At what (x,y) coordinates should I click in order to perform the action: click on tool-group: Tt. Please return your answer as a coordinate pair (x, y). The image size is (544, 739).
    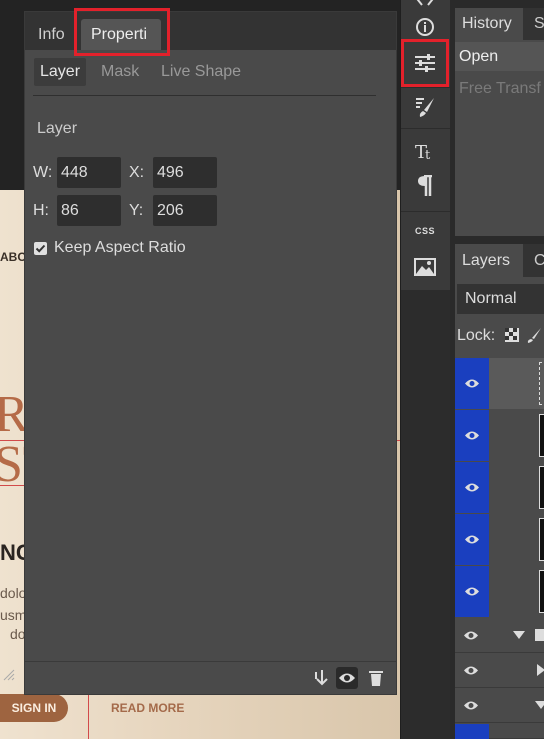
    Looking at the image, I should click on (425, 170).